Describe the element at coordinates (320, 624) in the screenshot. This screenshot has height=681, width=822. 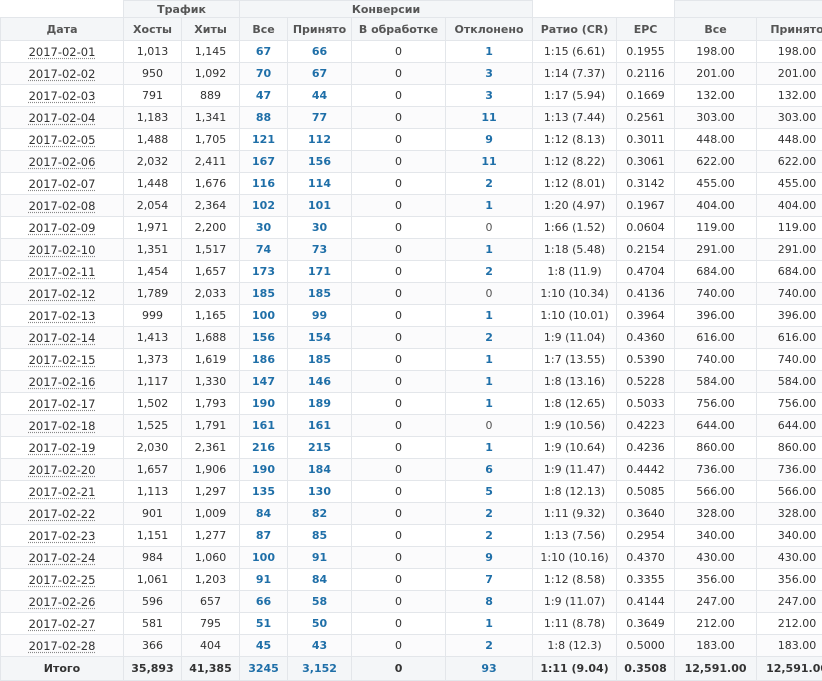
I see `accepted-cell: 50` at that location.